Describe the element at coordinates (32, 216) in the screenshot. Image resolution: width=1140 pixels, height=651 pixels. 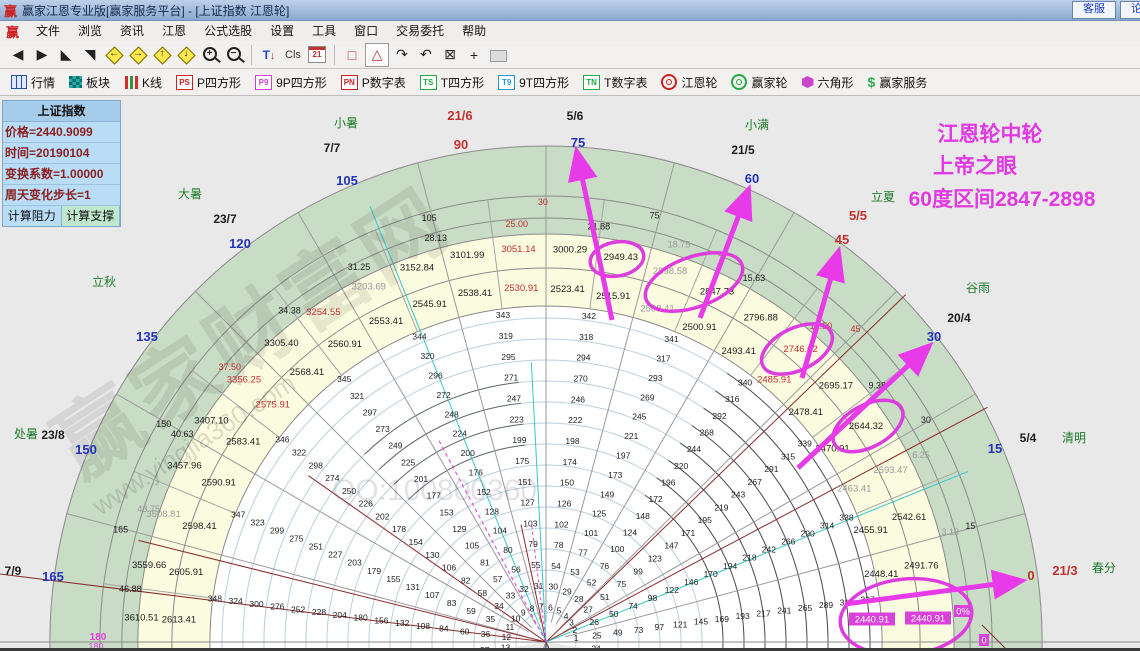
I see `calc-resistance-button: 计算阻力` at that location.